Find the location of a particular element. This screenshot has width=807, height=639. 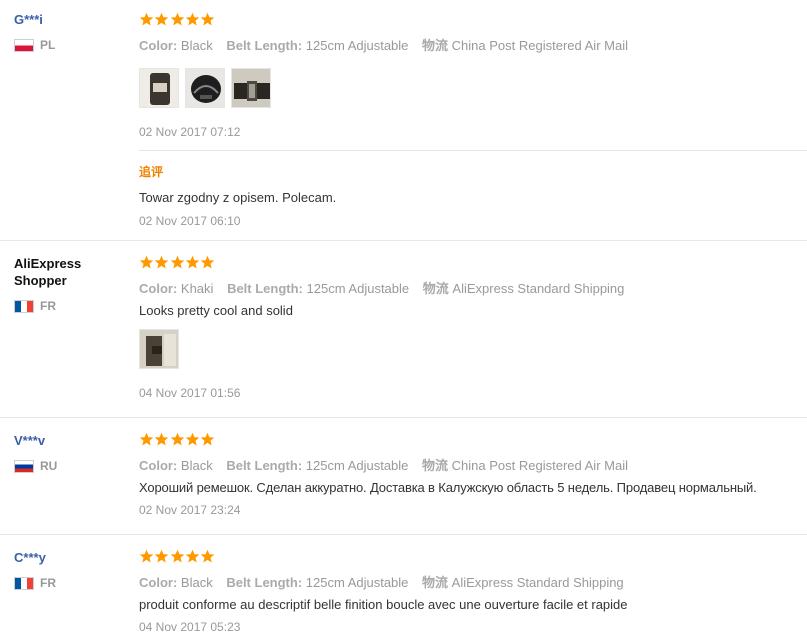

poland-flag-icon is located at coordinates (24, 45).